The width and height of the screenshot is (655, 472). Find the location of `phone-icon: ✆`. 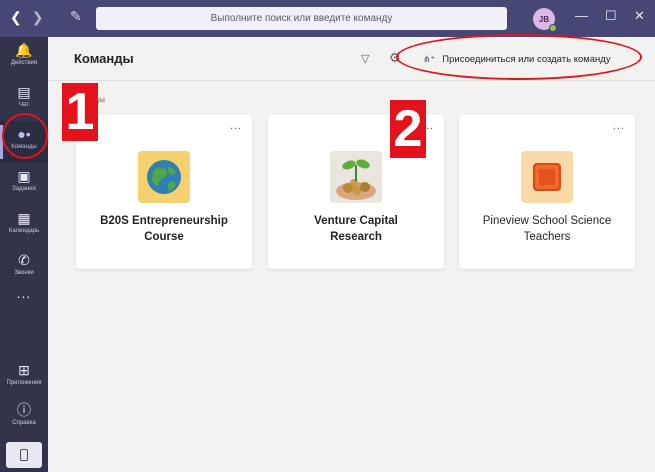

phone-icon: ✆ is located at coordinates (24, 260).